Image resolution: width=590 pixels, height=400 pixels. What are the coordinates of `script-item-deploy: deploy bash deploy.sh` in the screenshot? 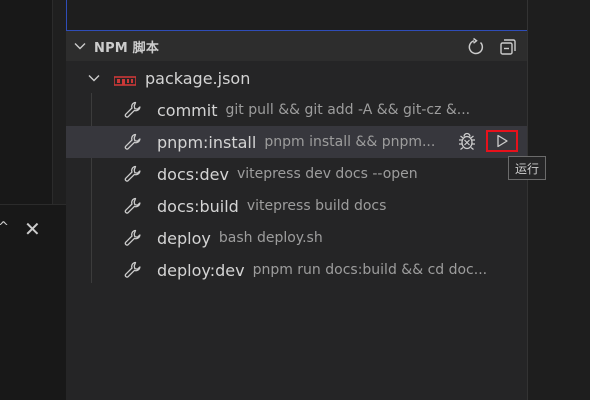 It's located at (297, 238).